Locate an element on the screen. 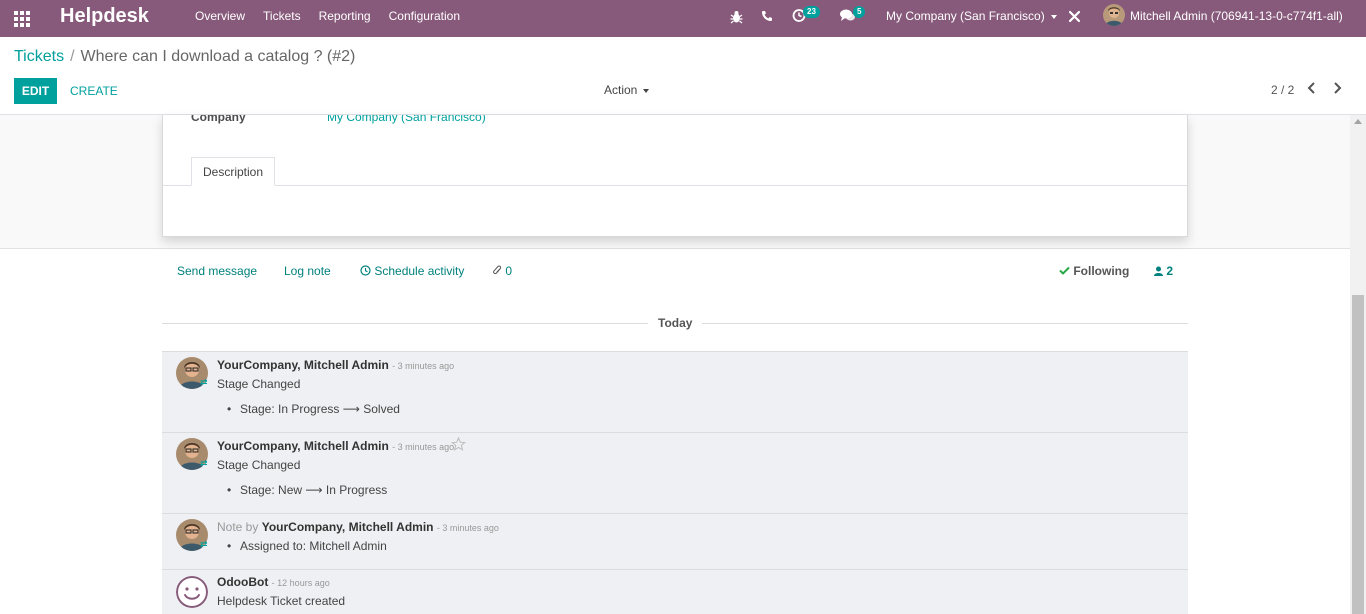 The width and height of the screenshot is (1366, 614). scrollbar is located at coordinates (1358, 364).